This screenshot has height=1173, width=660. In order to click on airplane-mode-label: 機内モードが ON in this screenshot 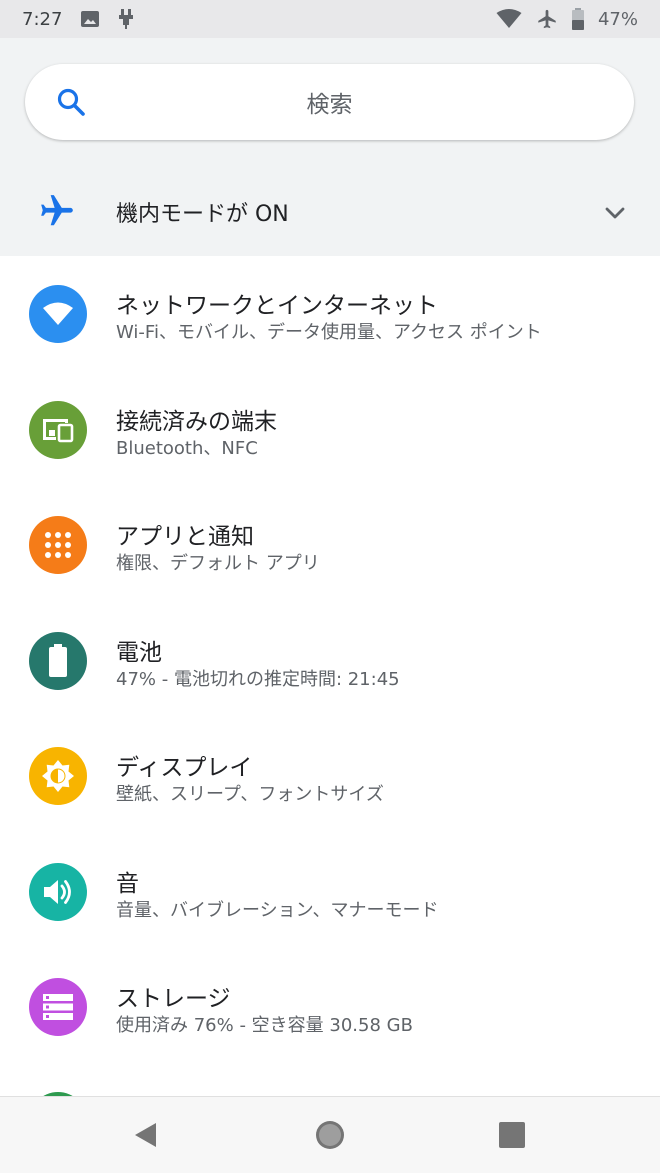, I will do `click(202, 214)`.